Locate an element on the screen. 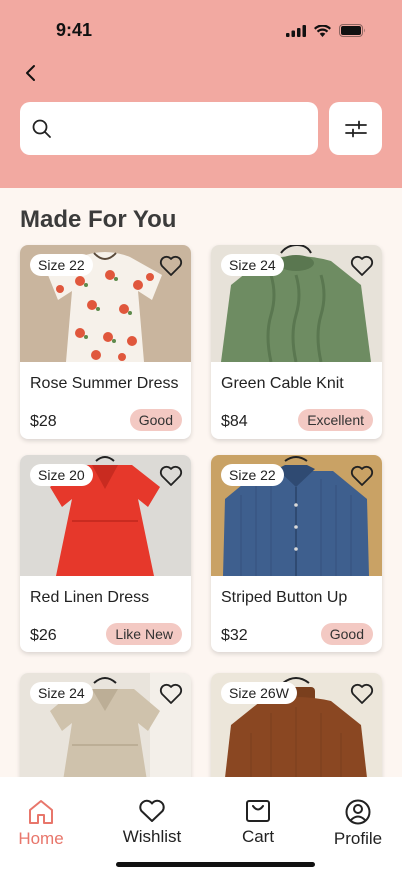  condition-badge: Excellent is located at coordinates (335, 420).